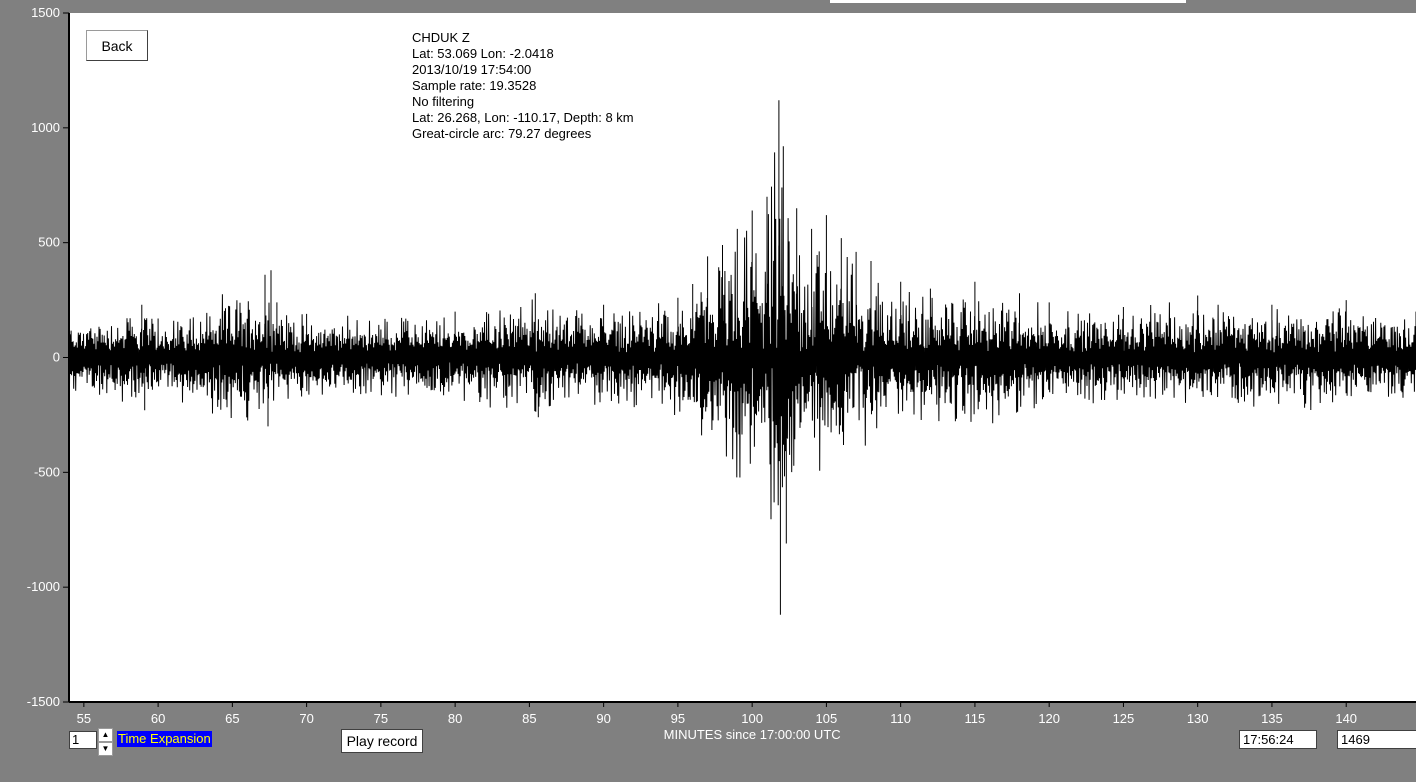 This screenshot has height=782, width=1416. What do you see at coordinates (975, 718) in the screenshot?
I see `x-tick-label: 115` at bounding box center [975, 718].